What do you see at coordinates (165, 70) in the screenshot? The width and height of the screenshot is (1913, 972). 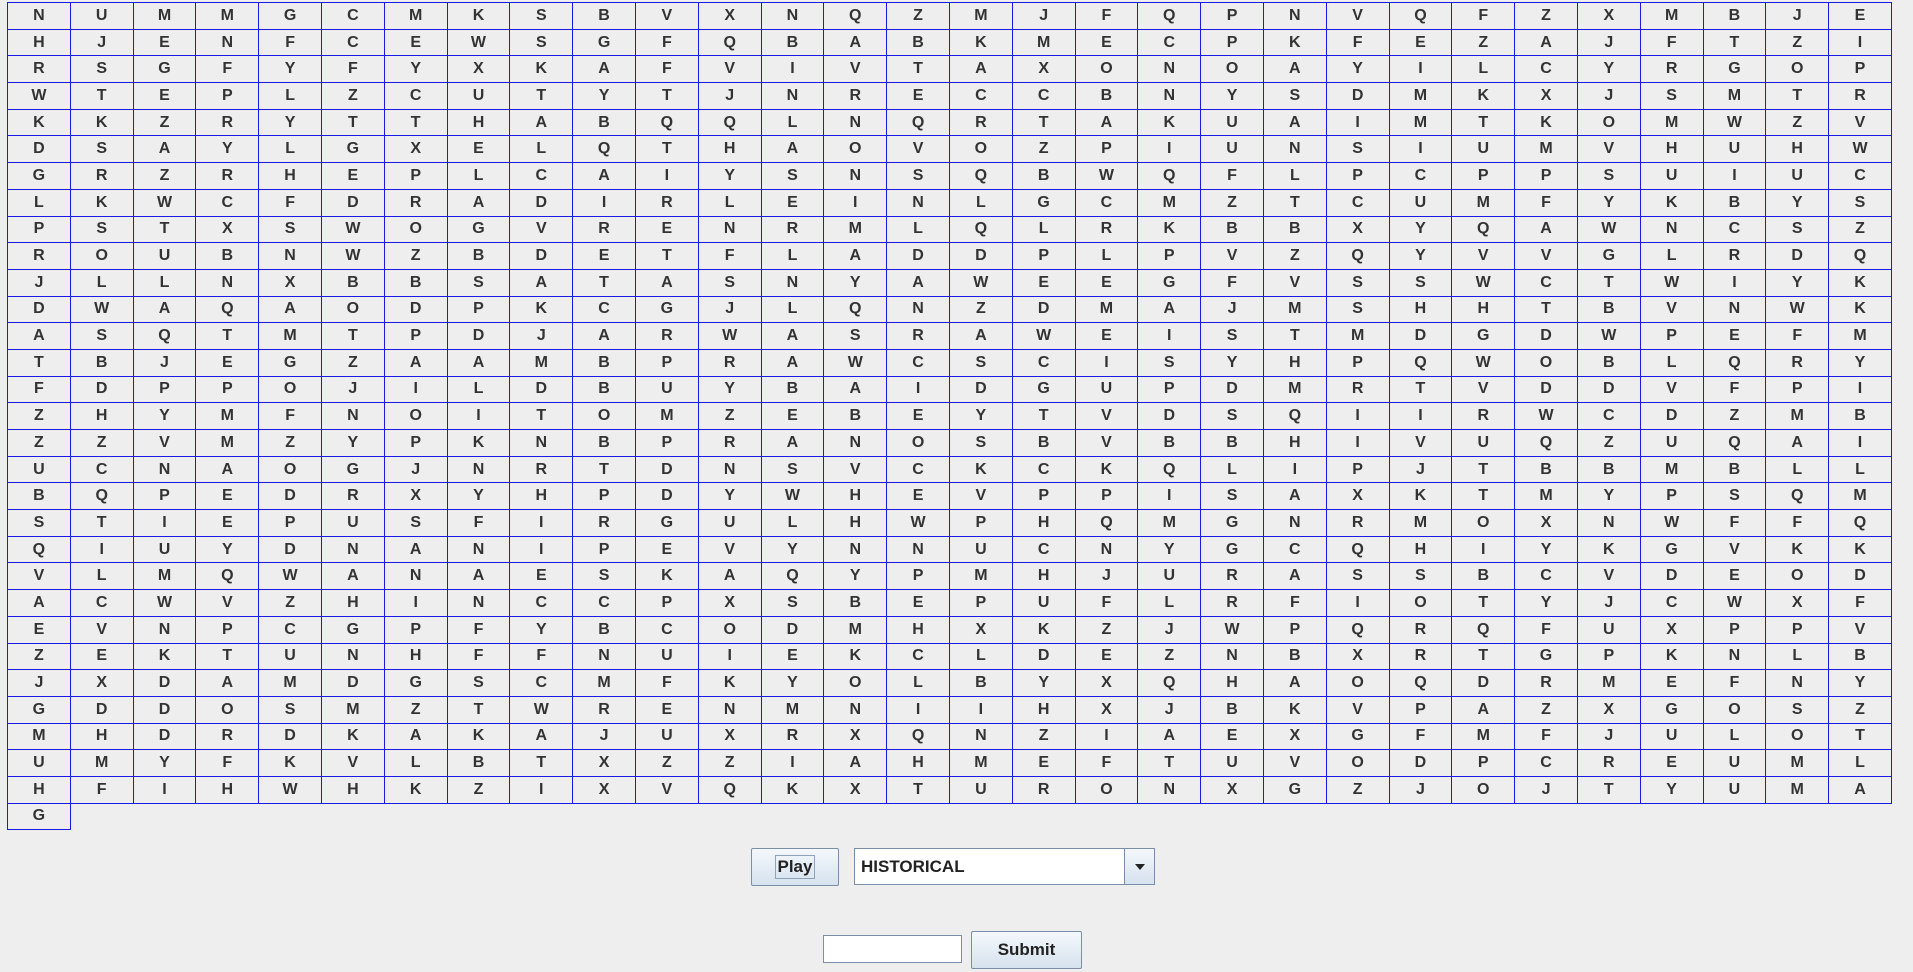 I see `grid-cell: G` at bounding box center [165, 70].